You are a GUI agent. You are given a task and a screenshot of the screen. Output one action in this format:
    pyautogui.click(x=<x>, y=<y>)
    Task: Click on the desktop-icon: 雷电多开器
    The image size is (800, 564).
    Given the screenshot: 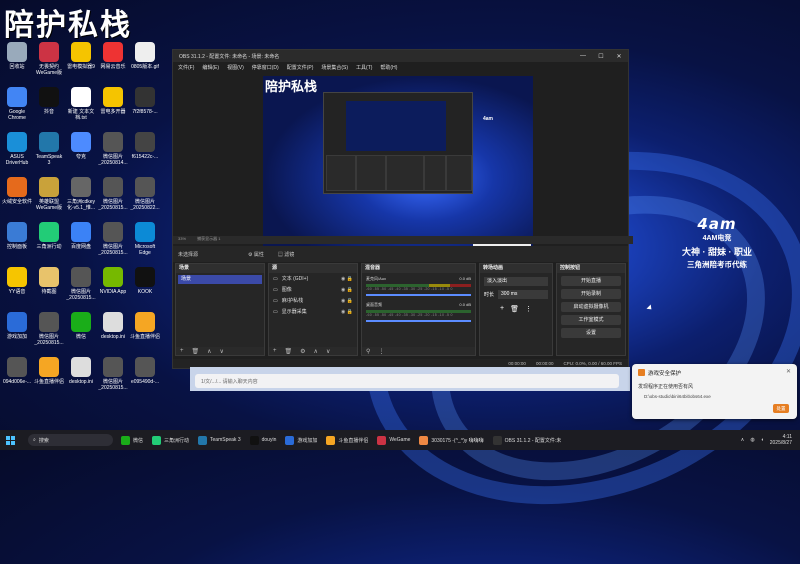 What is the action you would take?
    pyautogui.click(x=113, y=101)
    